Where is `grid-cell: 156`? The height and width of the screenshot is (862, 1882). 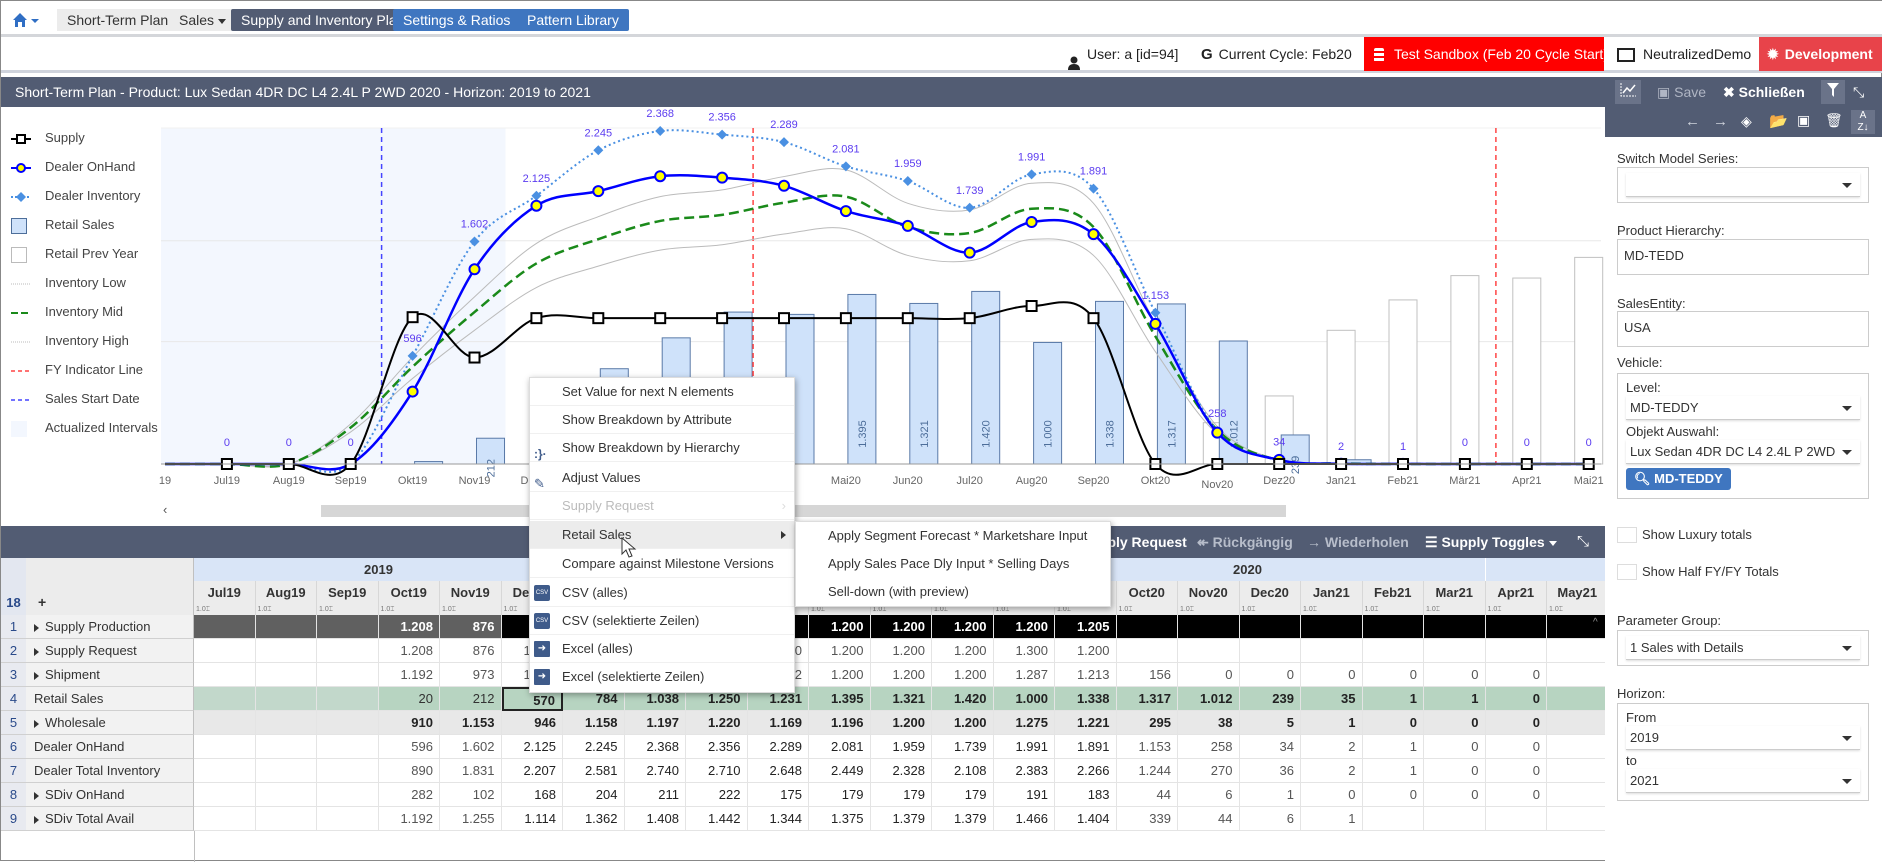
grid-cell: 156 is located at coordinates (1148, 675).